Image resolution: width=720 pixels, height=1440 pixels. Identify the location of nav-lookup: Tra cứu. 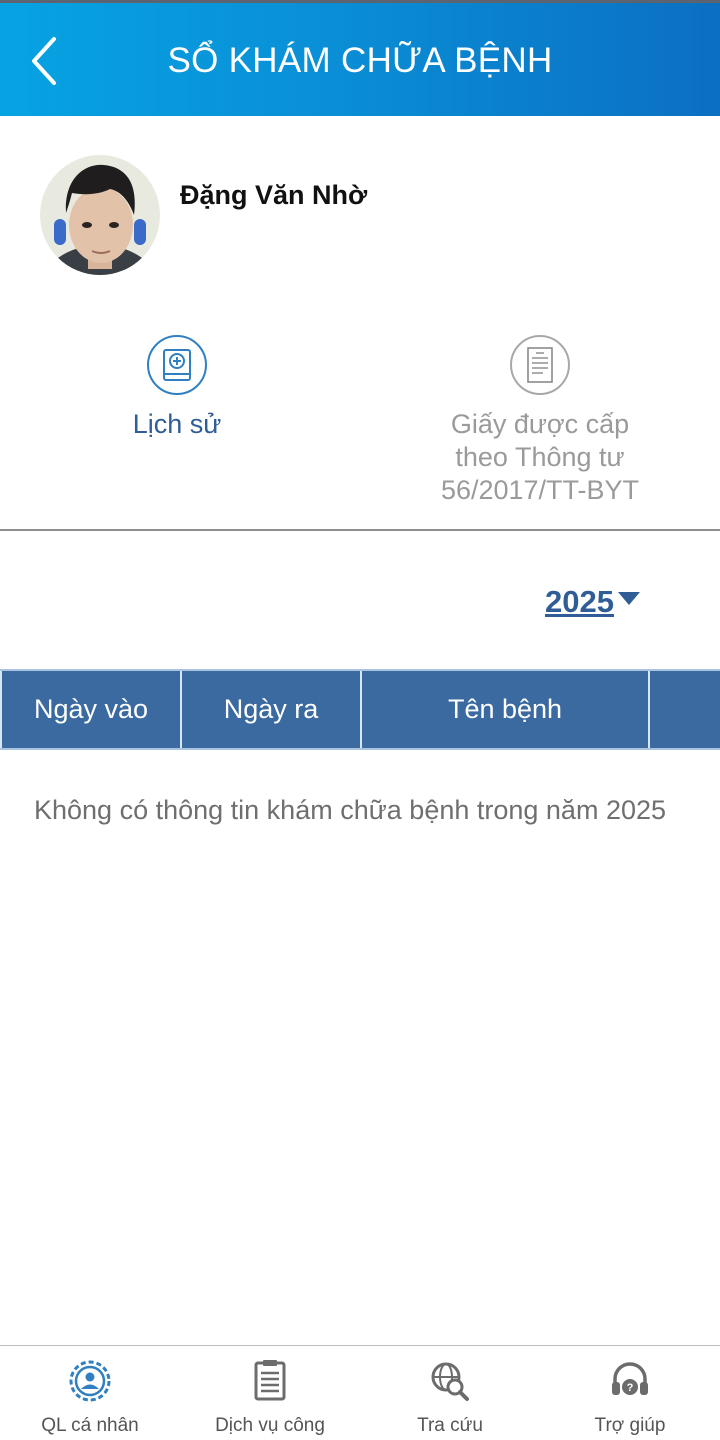
(450, 1393).